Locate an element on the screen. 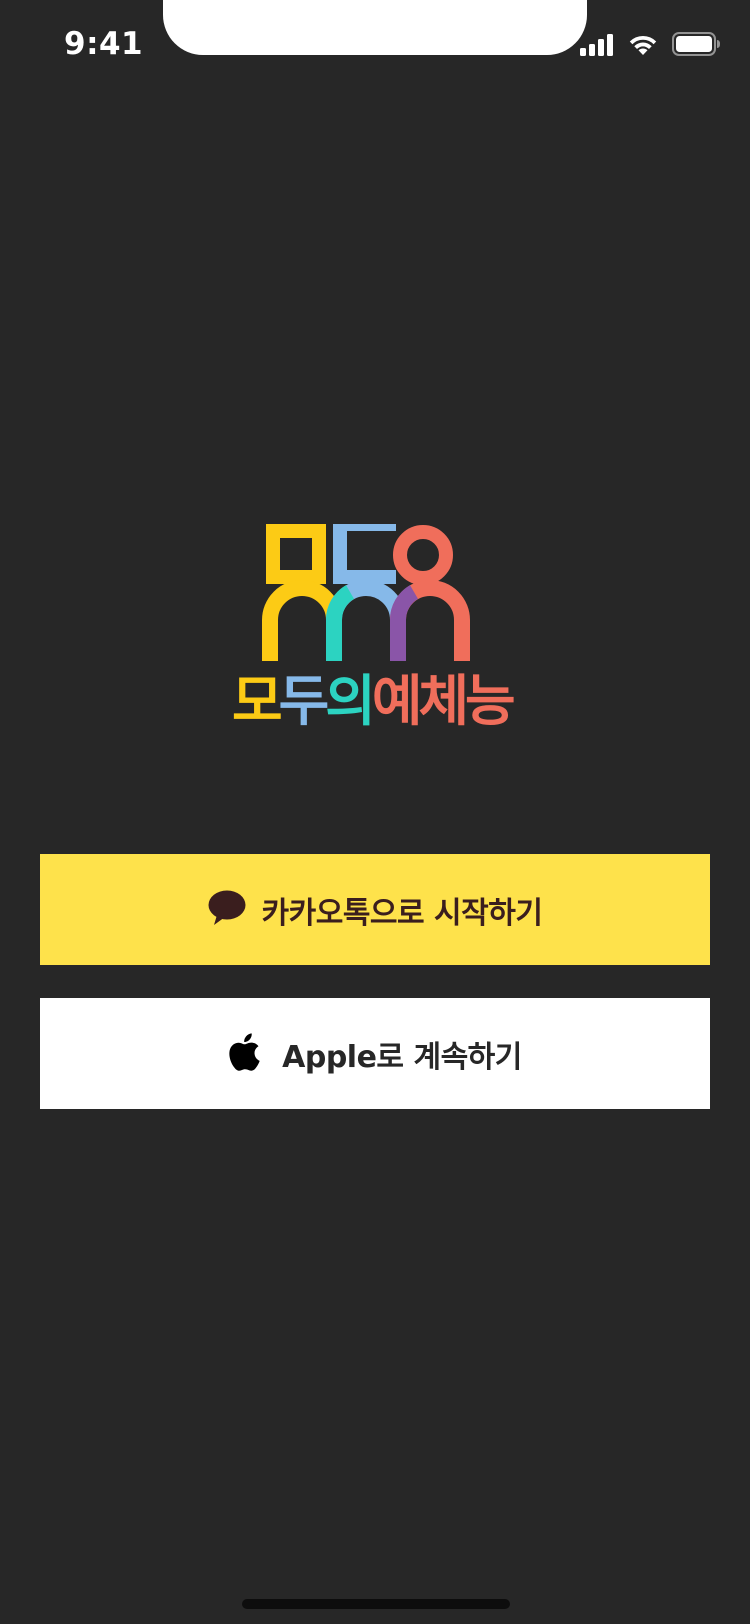  kakao-login-button: 카카오톡으로 시작하기 is located at coordinates (375, 909).